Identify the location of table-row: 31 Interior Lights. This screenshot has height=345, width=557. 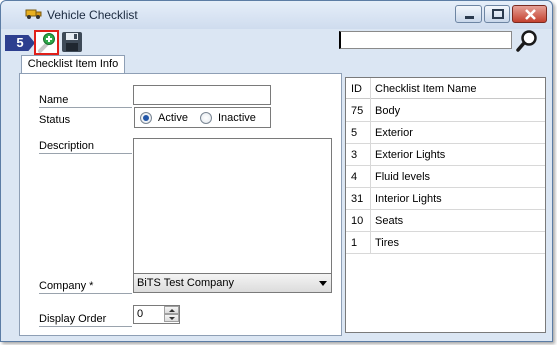
(445, 199).